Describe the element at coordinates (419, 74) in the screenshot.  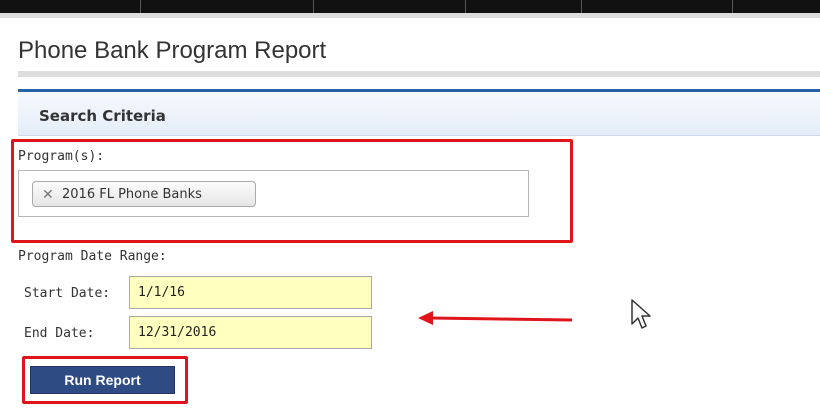
I see `title-divider` at that location.